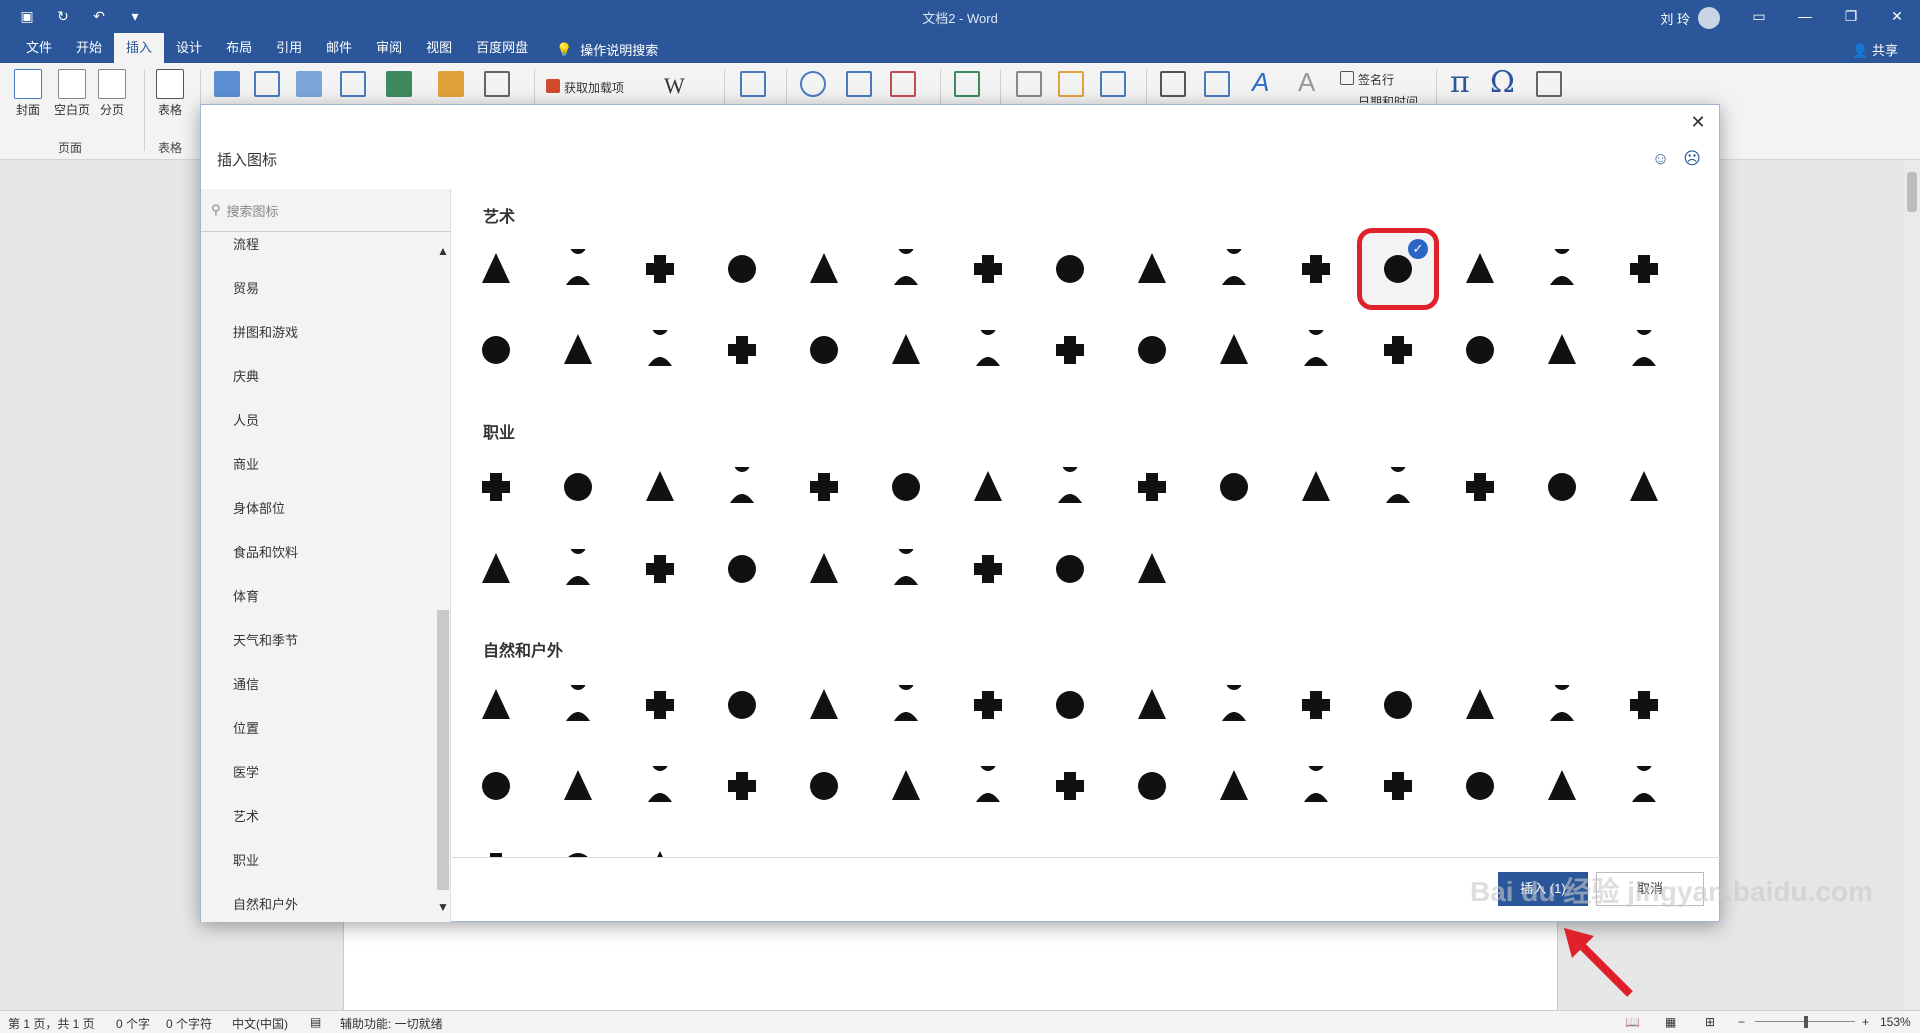 This screenshot has width=1920, height=1033. What do you see at coordinates (988, 487) in the screenshot?
I see `detective-icon` at bounding box center [988, 487].